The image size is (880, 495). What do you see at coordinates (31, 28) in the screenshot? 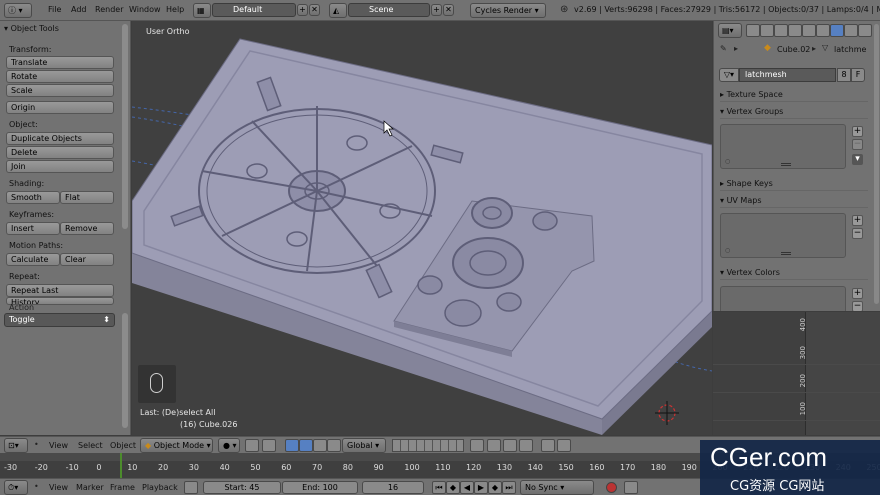
I see `object-tools-header: ▾ Object Tools` at bounding box center [31, 28].